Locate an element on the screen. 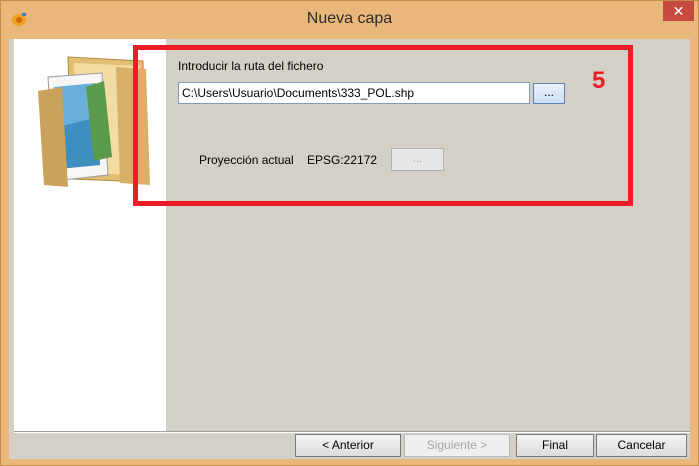 The width and height of the screenshot is (699, 466). next-button: Siguiente > is located at coordinates (457, 445).